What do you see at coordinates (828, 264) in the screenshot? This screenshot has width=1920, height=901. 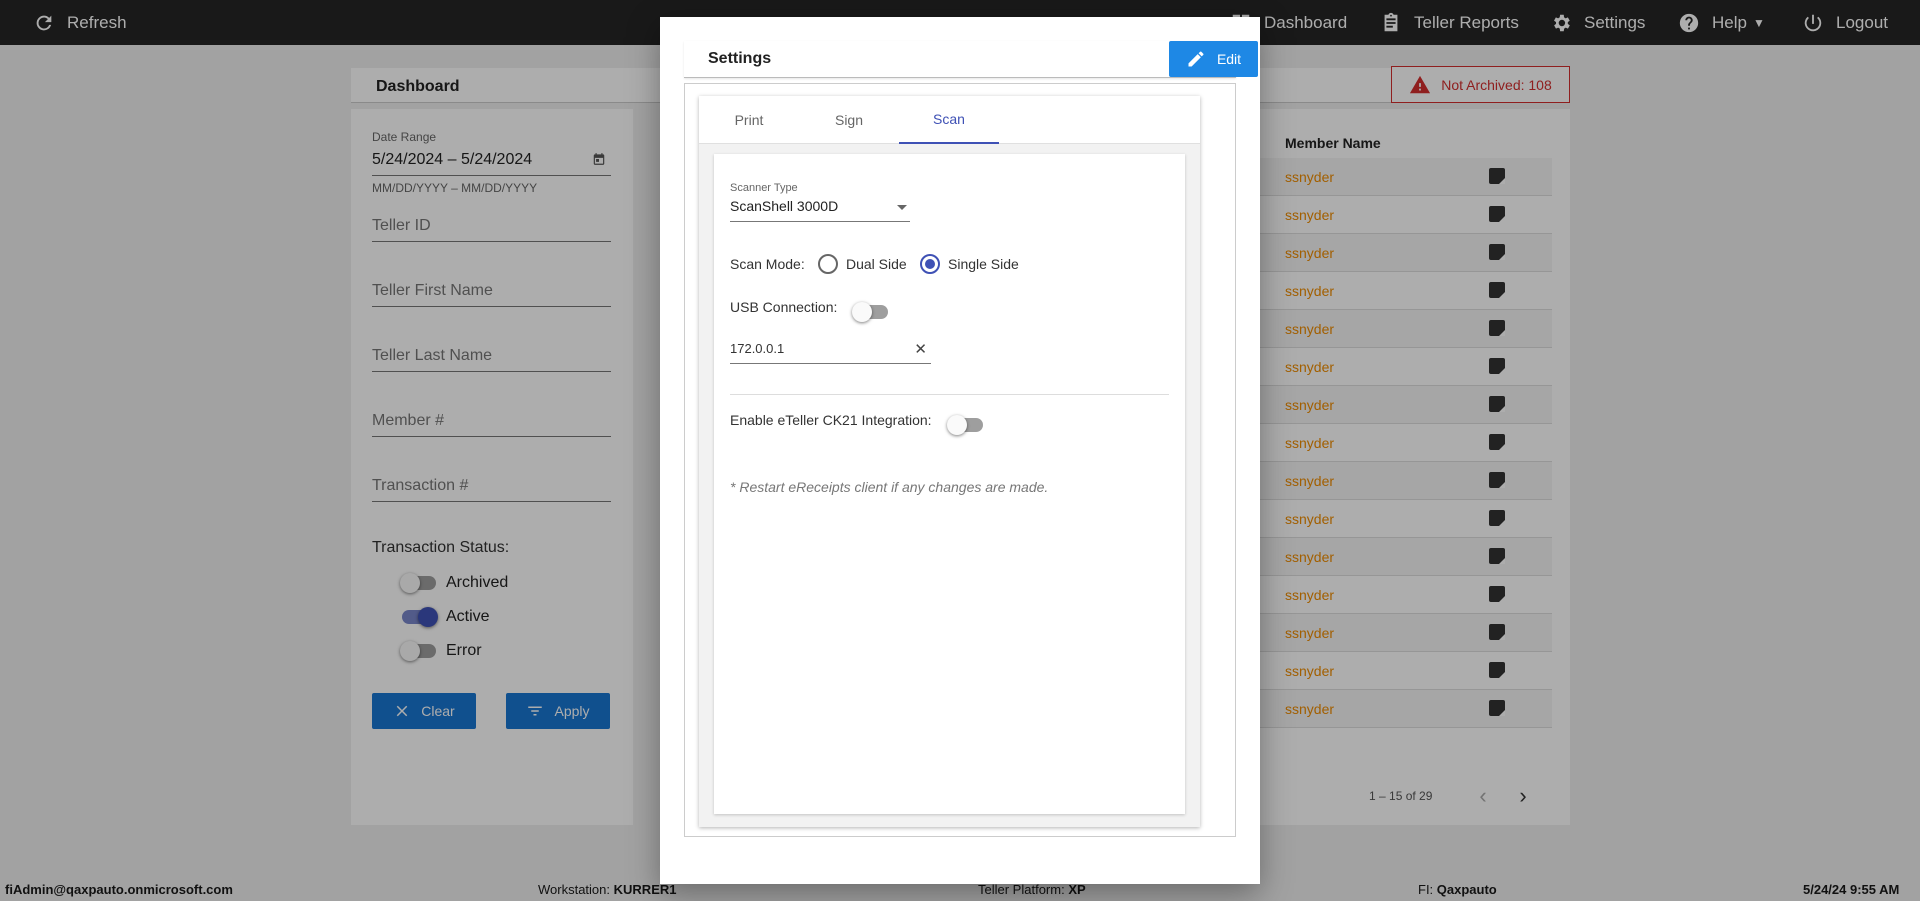 I see `scan-mode-dual-side-radio` at bounding box center [828, 264].